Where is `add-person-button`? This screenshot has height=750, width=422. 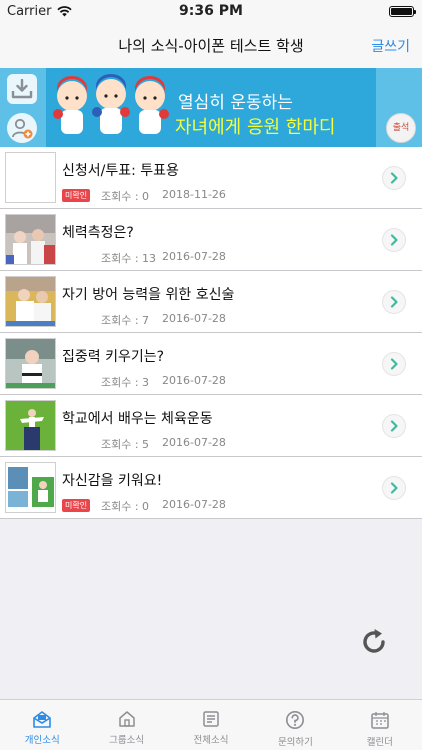 add-person-button is located at coordinates (22, 128).